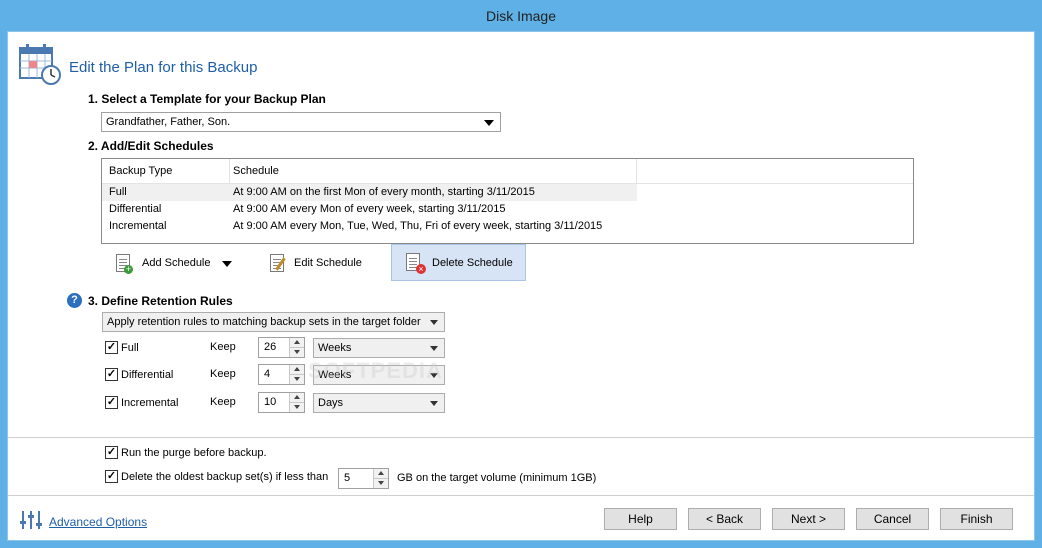 The width and height of the screenshot is (1042, 548). Describe the element at coordinates (724, 519) in the screenshot. I see `back-button: < Back` at that location.